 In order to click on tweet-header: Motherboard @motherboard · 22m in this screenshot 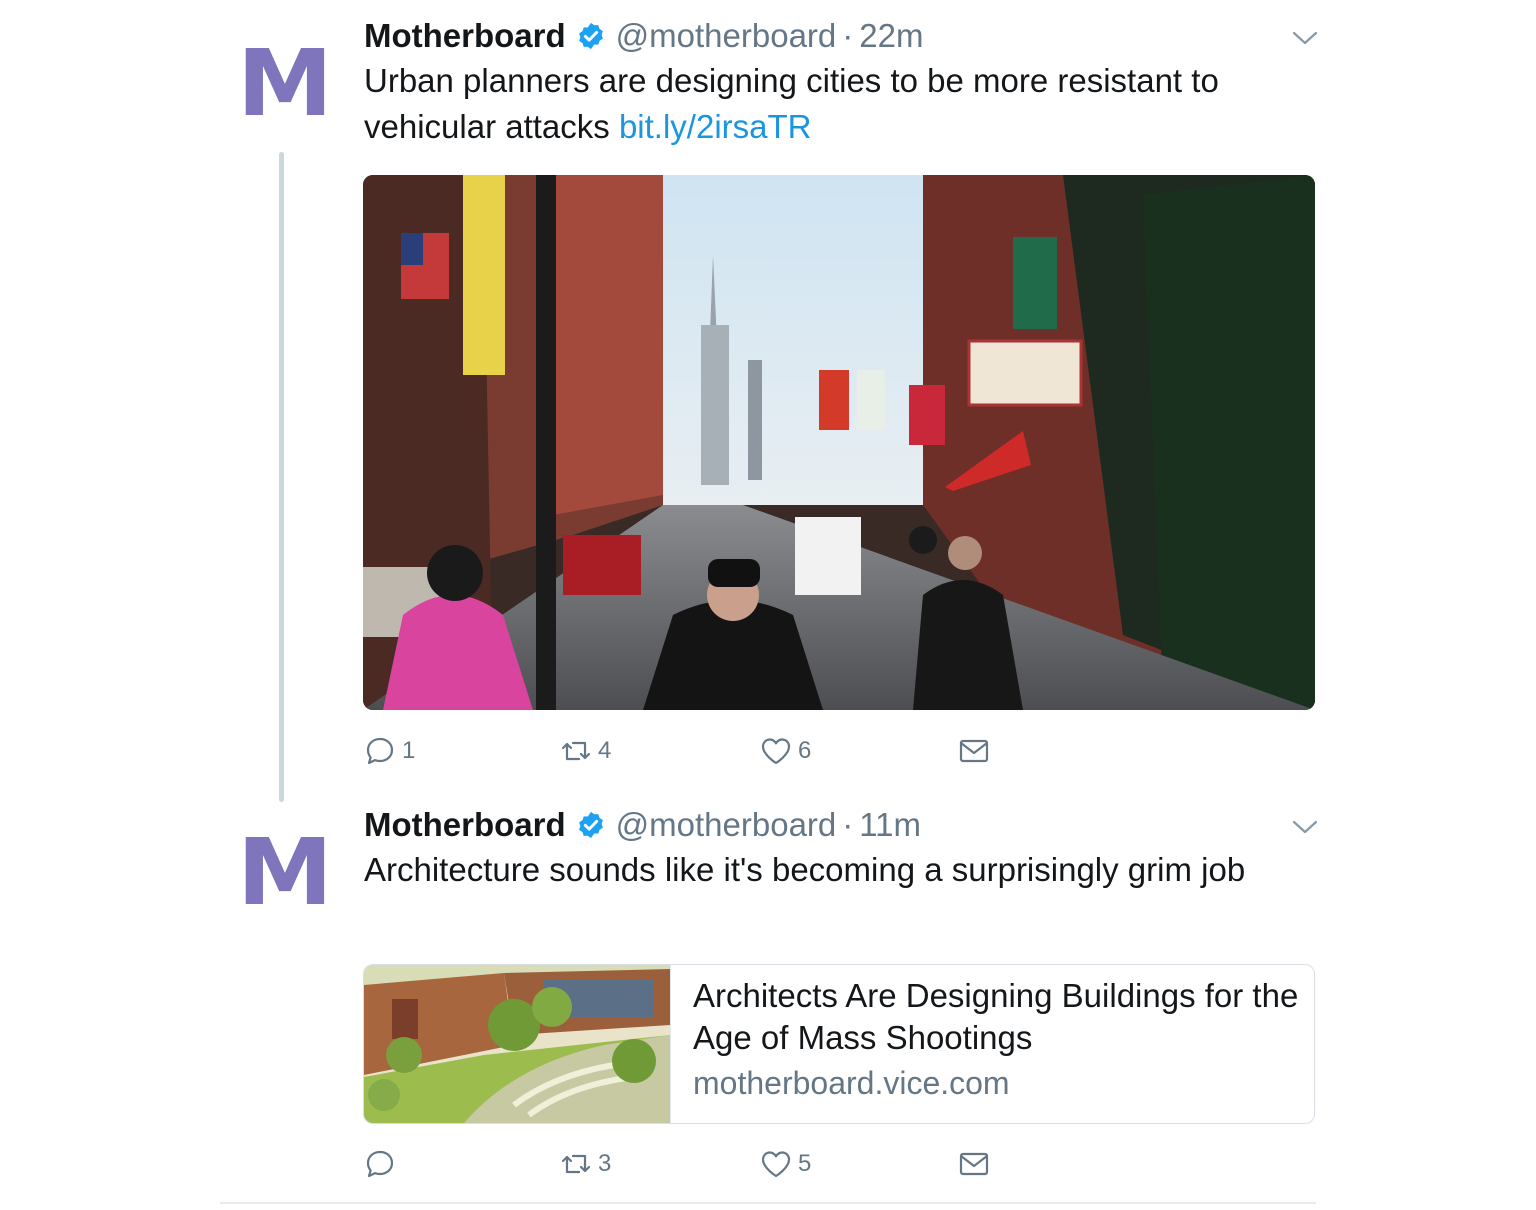, I will do `click(643, 36)`.